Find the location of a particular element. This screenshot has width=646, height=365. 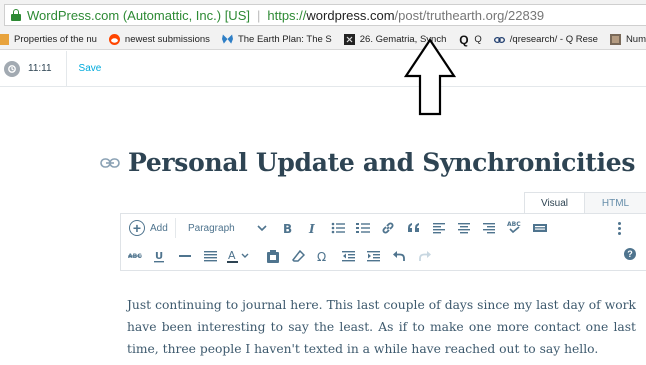

bookmark-label: newest submissions is located at coordinates (167, 39).